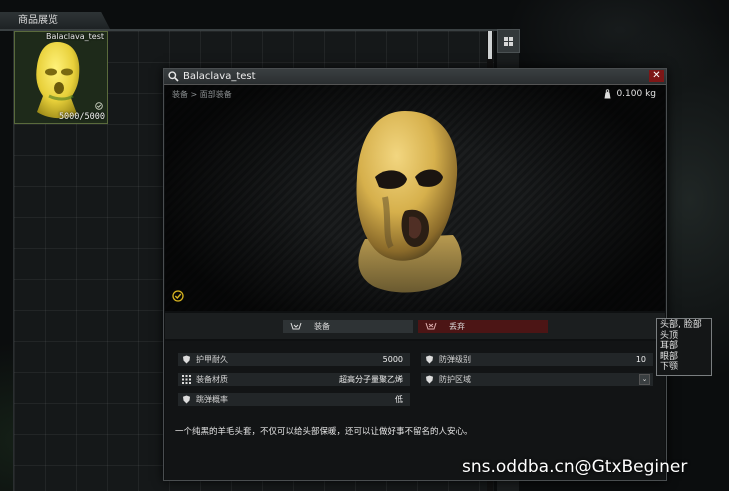  I want to click on stat-ricochet: 跳弹概率 低, so click(294, 399).